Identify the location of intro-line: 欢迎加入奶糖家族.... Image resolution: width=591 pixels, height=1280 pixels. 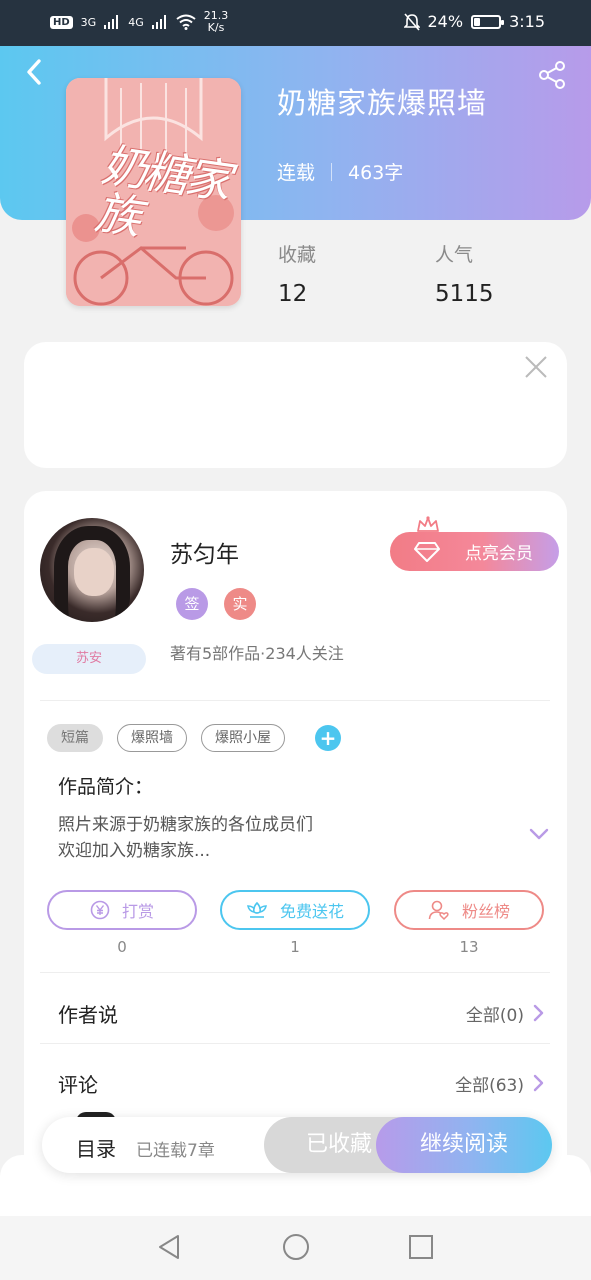
(134, 851).